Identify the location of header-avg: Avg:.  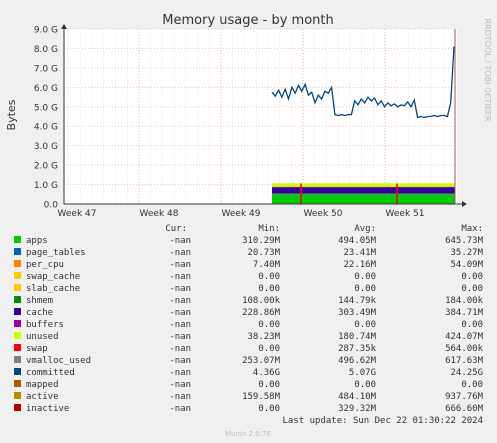
(365, 229).